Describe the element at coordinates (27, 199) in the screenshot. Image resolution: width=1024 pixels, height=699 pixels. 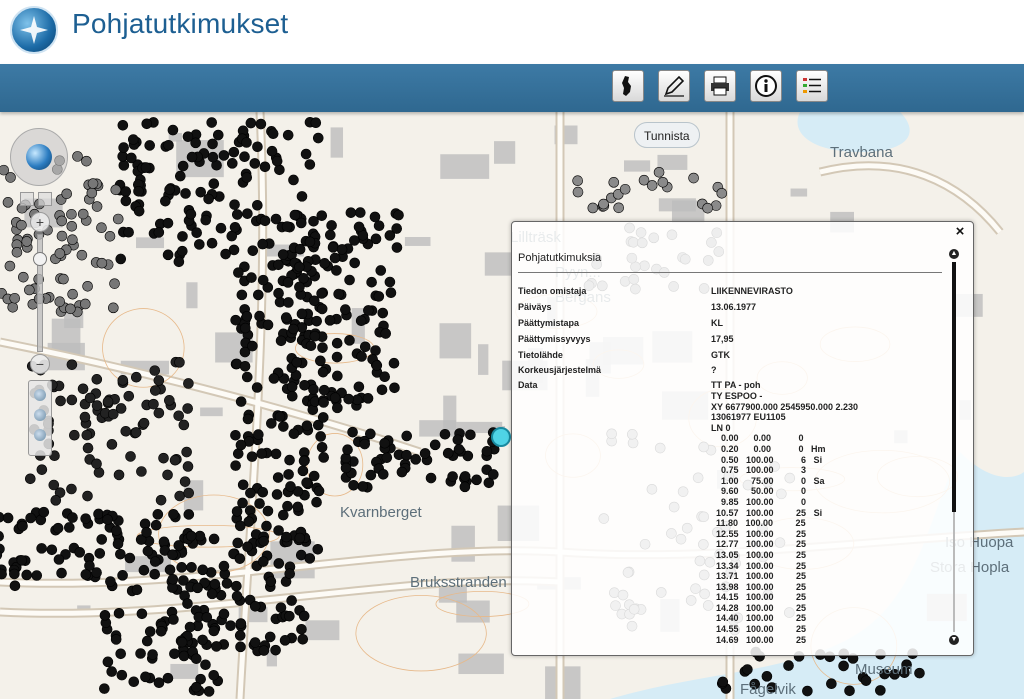
I see `back-arrow-icon` at that location.